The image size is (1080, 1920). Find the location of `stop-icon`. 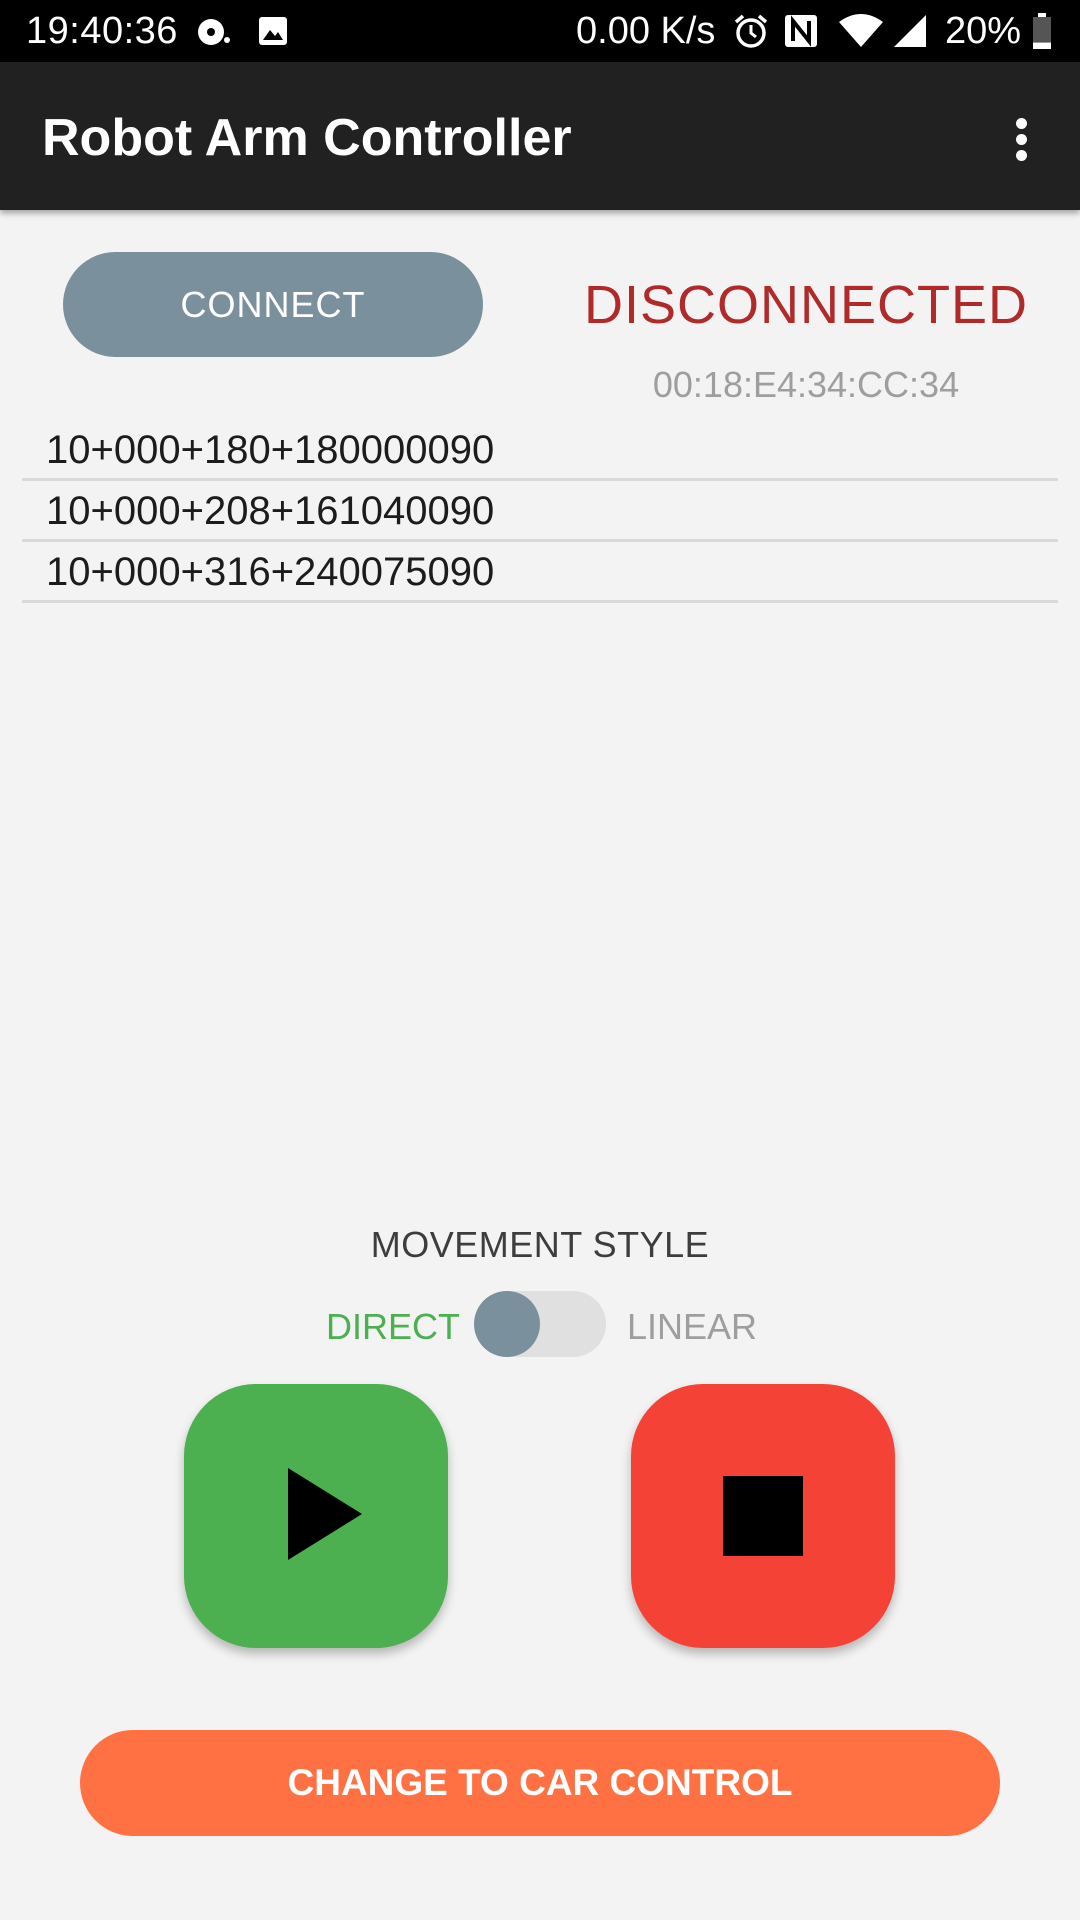

stop-icon is located at coordinates (763, 1516).